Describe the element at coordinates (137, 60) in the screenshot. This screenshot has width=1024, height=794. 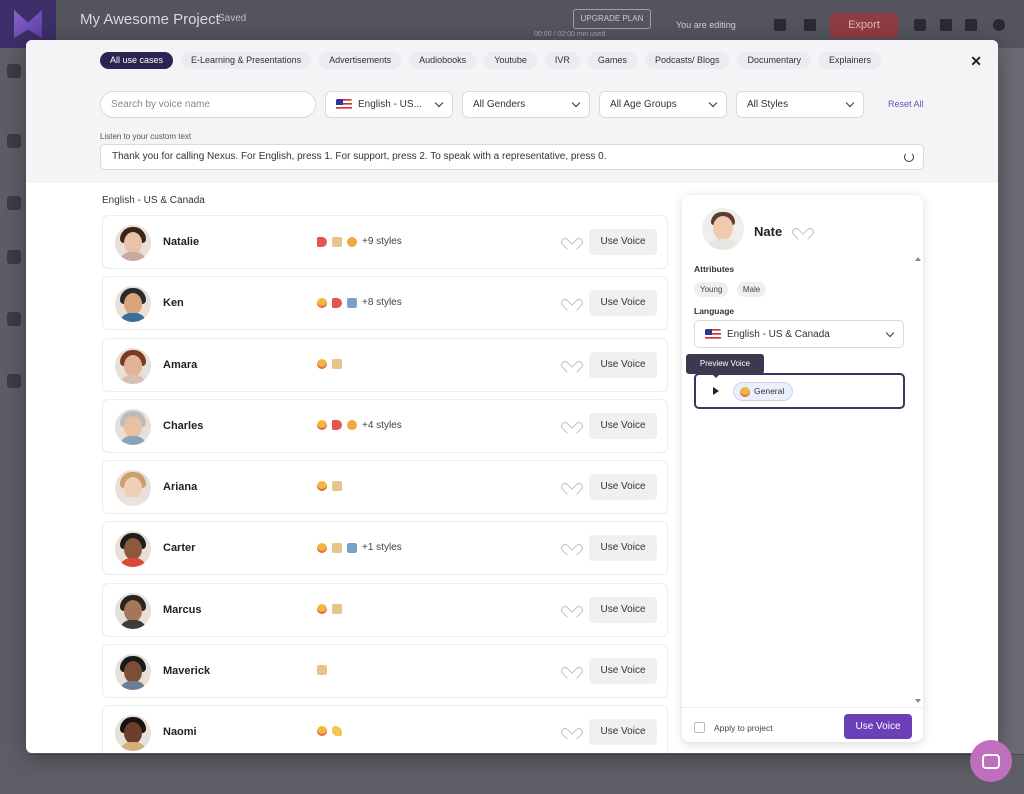
I see `tab-use-case: All use cases` at that location.